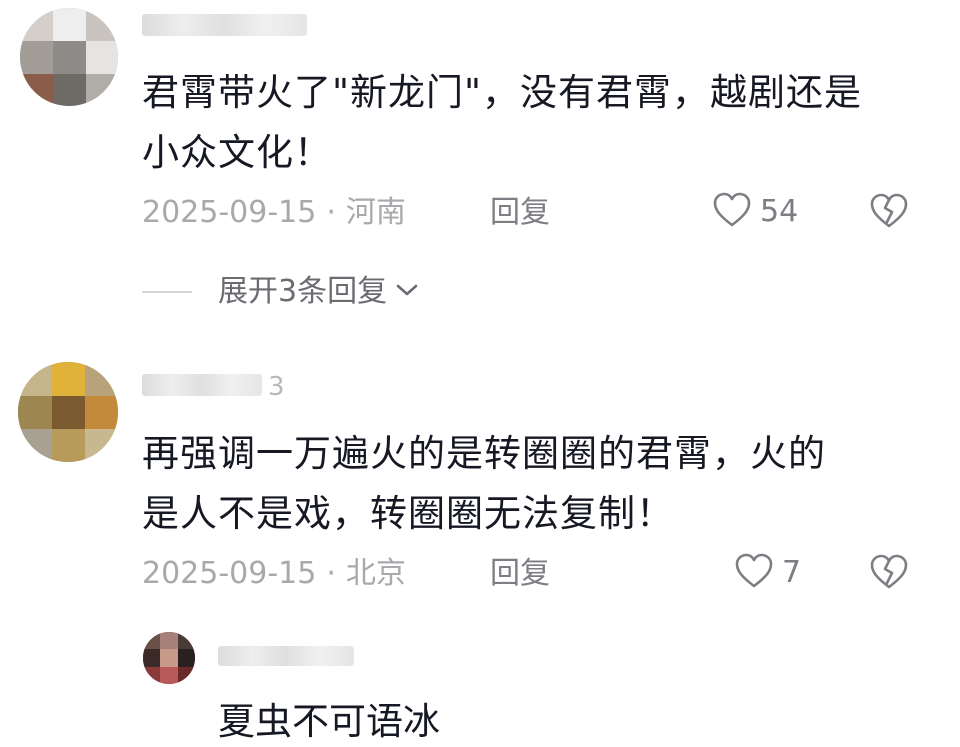 This screenshot has width=960, height=747. I want to click on reply-text: 夏虫不可语冰, so click(329, 721).